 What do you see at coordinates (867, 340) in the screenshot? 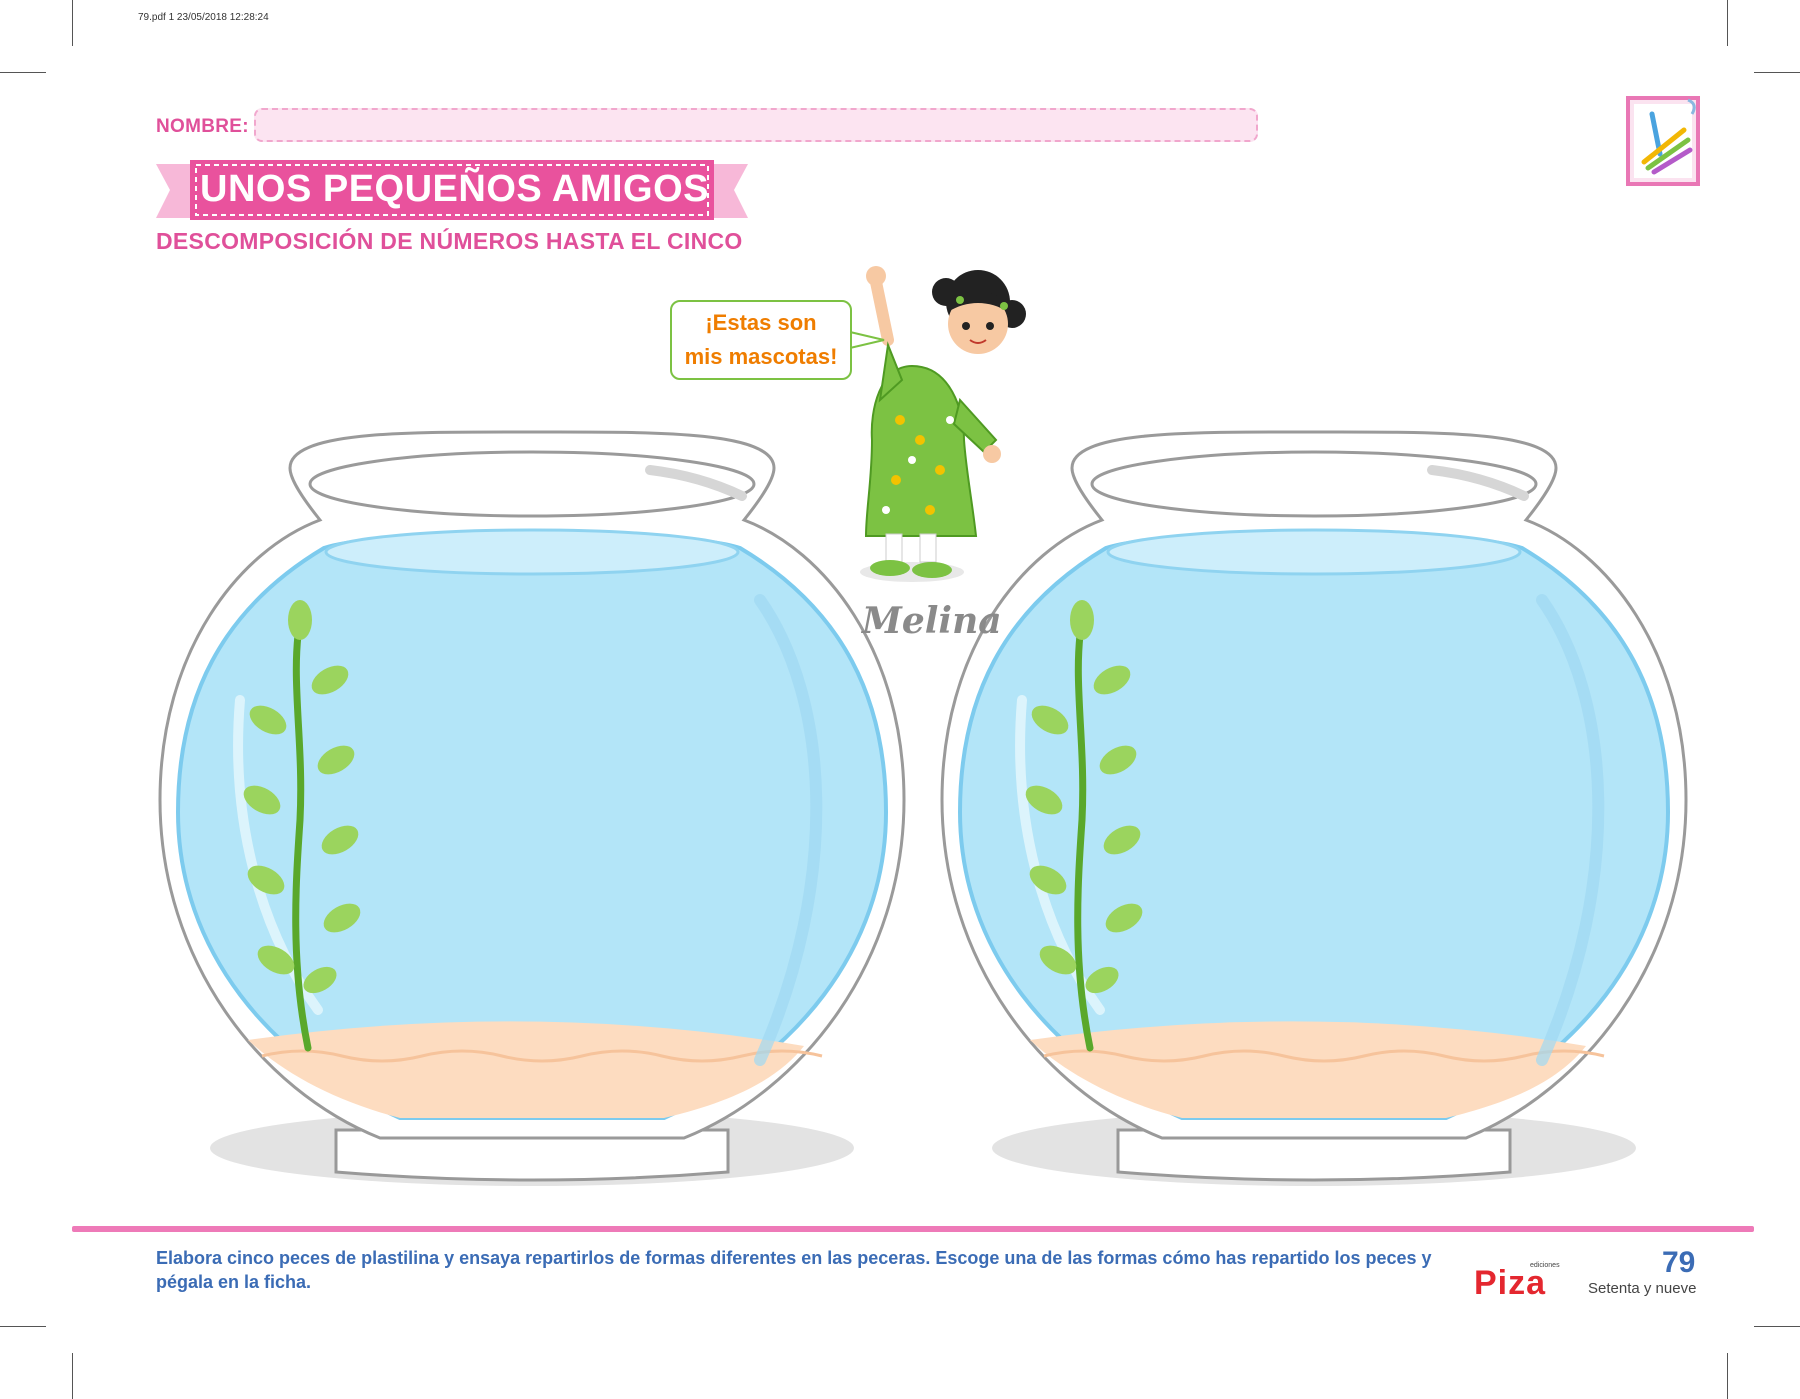
I see `speech-bubble-tail` at bounding box center [867, 340].